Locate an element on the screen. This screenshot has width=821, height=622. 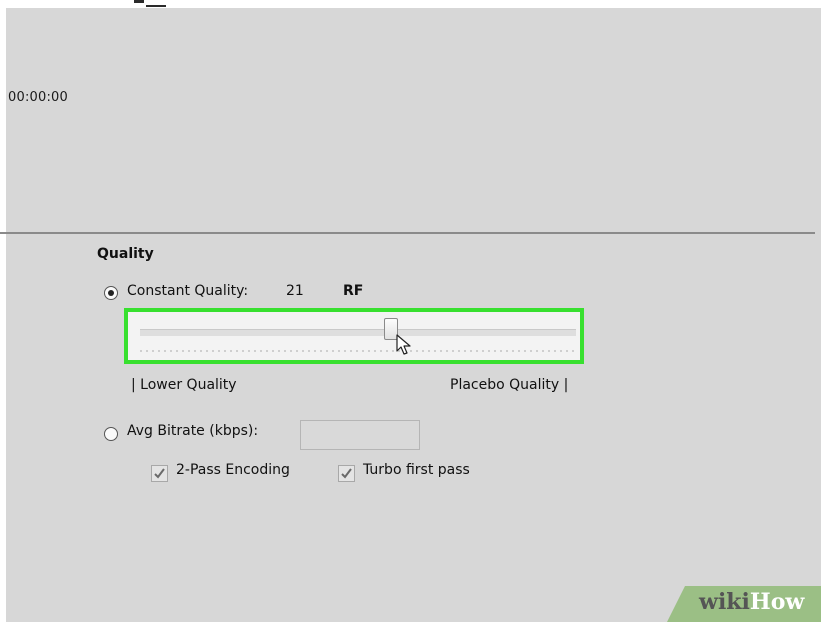
avg-bitrate-label: Avg Bitrate (kbps): is located at coordinates (193, 431).